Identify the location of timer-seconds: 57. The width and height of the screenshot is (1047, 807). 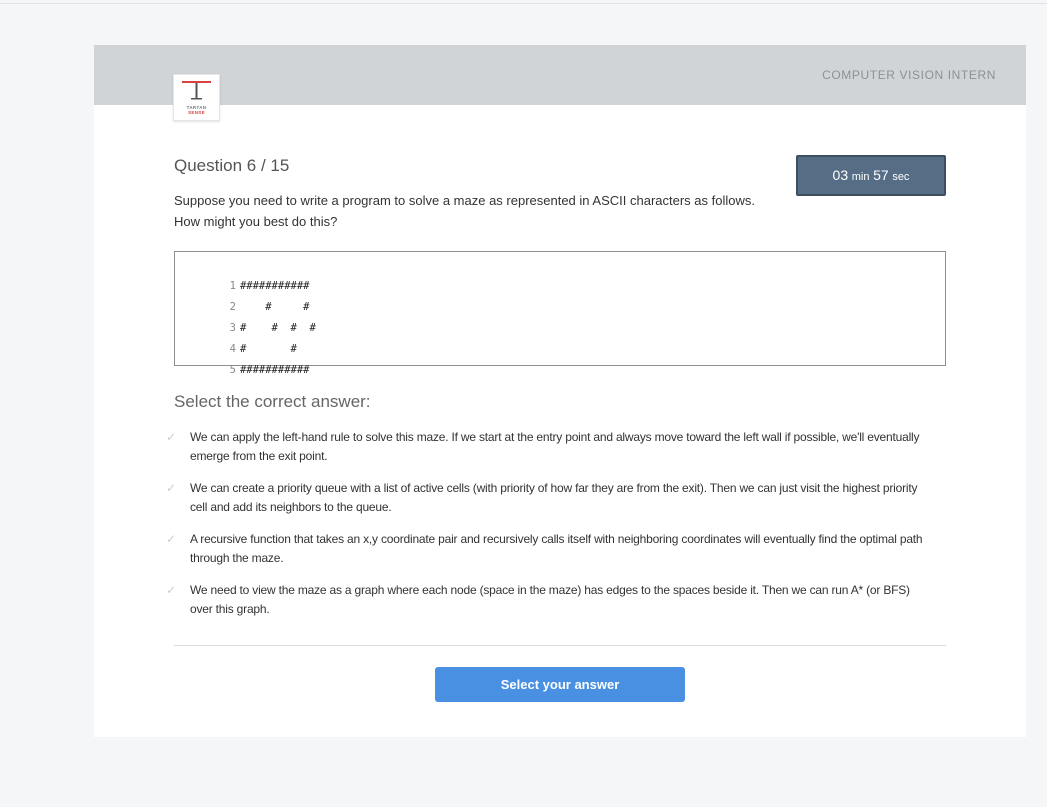
(881, 175).